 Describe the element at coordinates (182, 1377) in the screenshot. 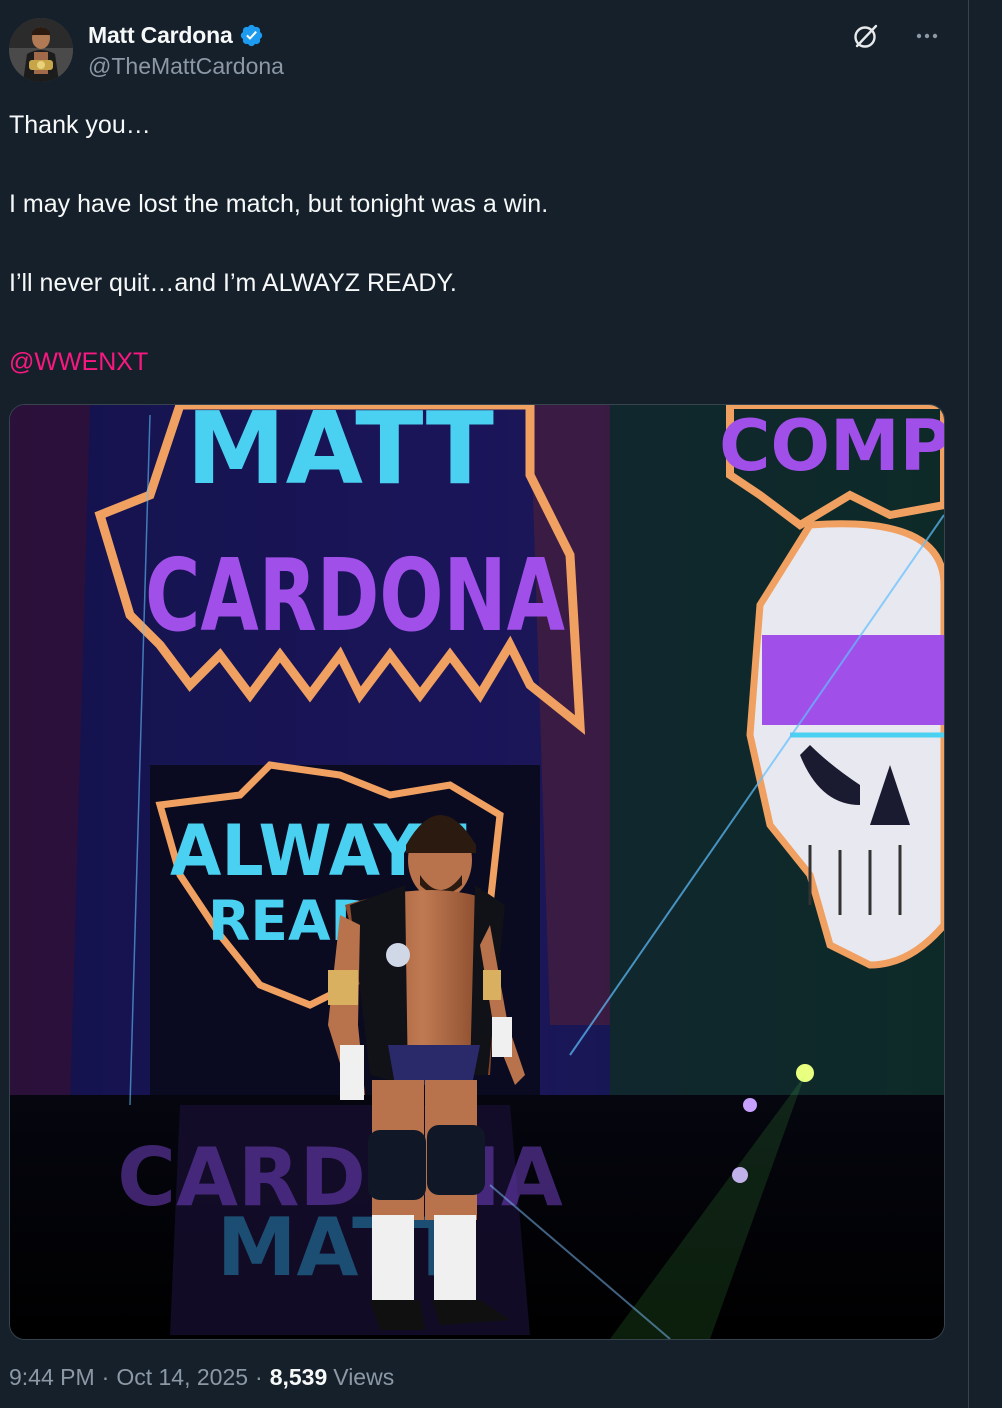

I see `tweet-date: Oct 14, 2025` at that location.